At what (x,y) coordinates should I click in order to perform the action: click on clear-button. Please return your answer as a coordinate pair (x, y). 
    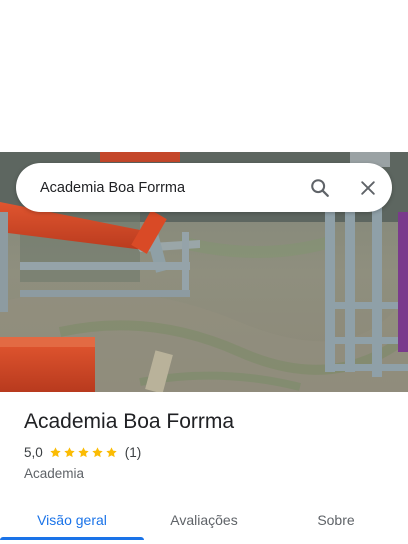
    Looking at the image, I should click on (368, 188).